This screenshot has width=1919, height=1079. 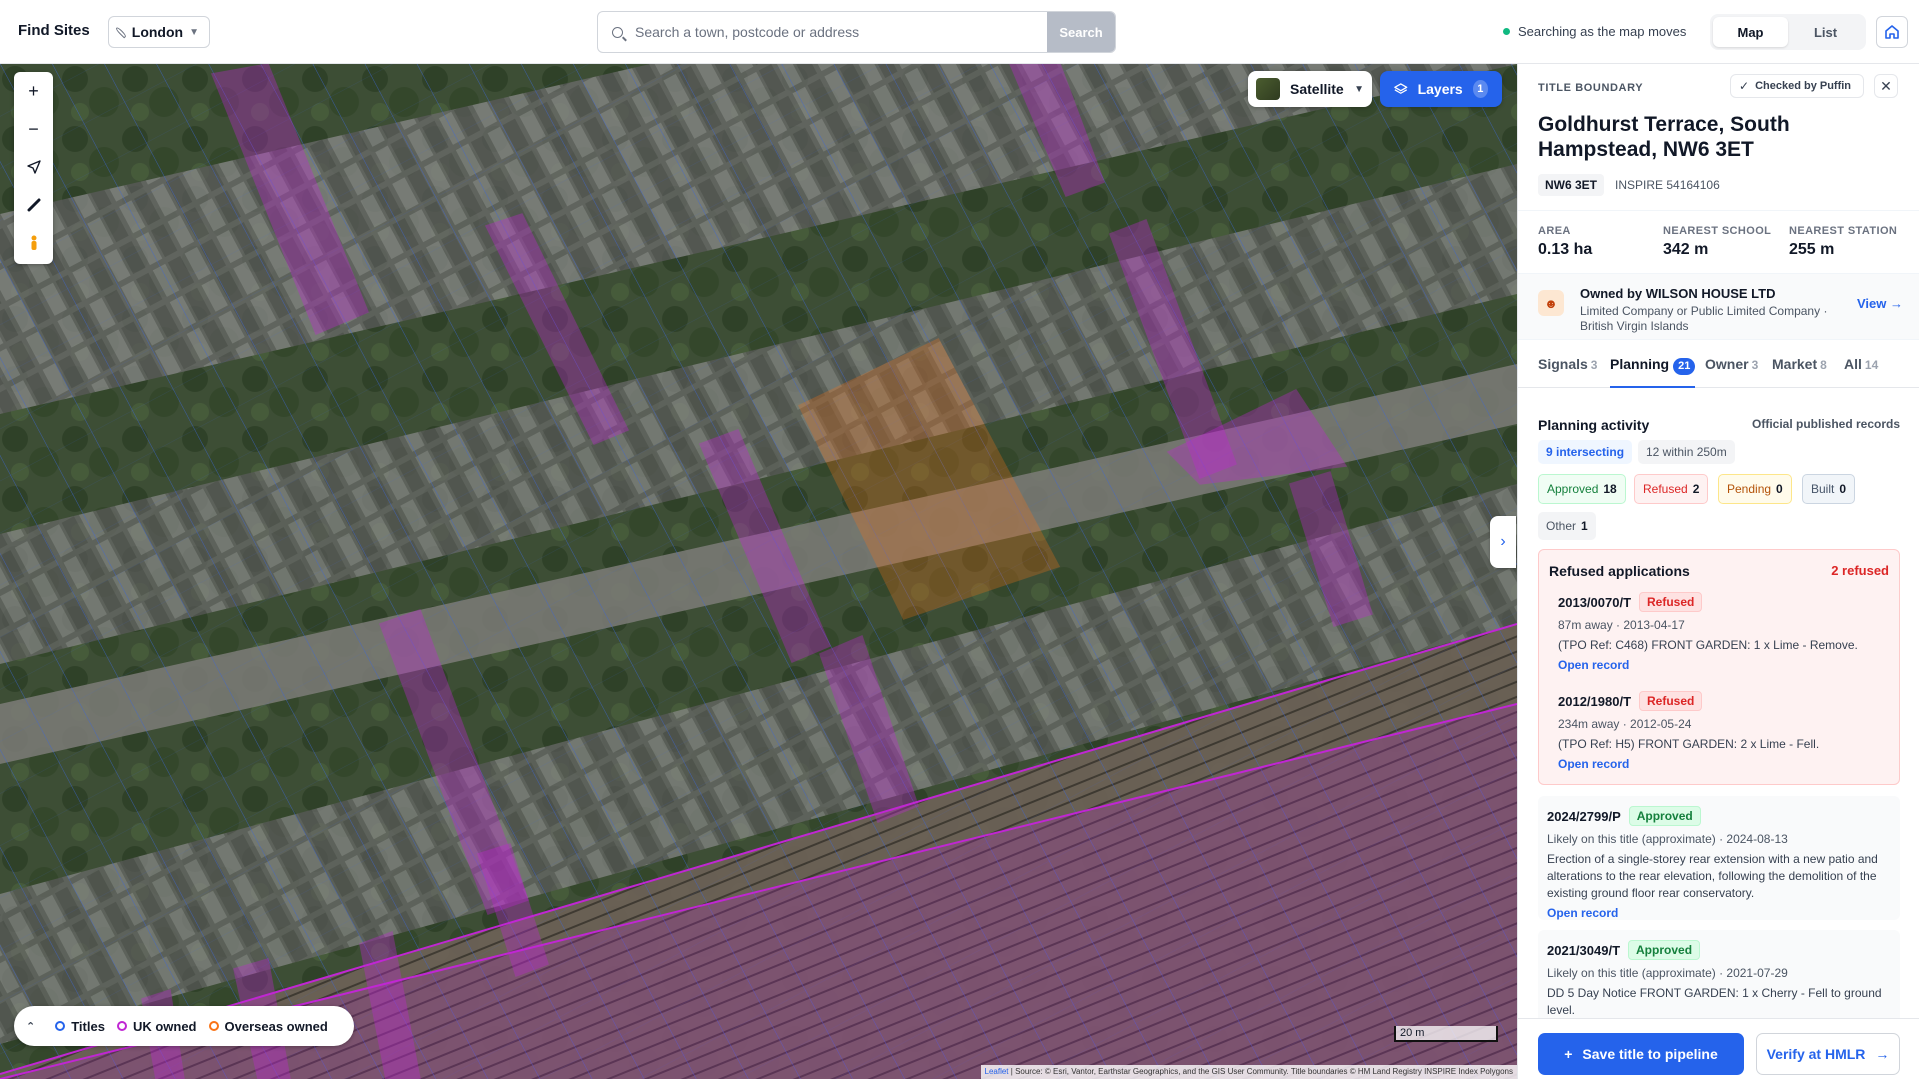 I want to click on tab-label: Planning, so click(x=1640, y=364).